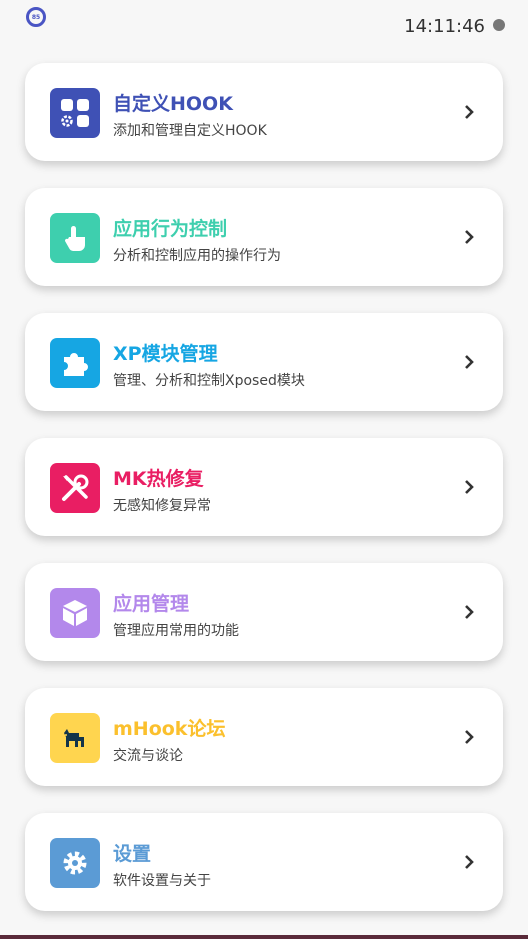  I want to click on card-title: 设置, so click(132, 854).